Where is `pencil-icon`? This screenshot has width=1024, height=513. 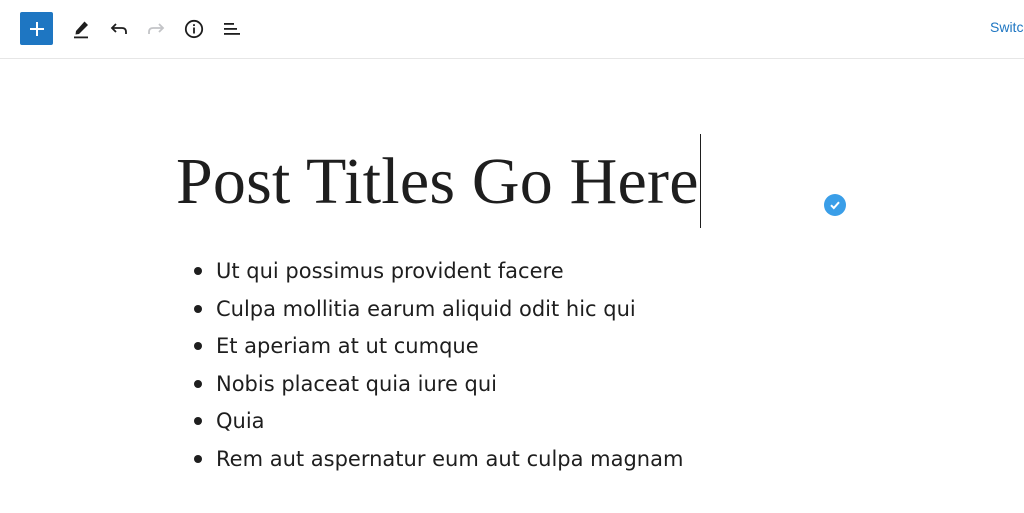 pencil-icon is located at coordinates (80, 29).